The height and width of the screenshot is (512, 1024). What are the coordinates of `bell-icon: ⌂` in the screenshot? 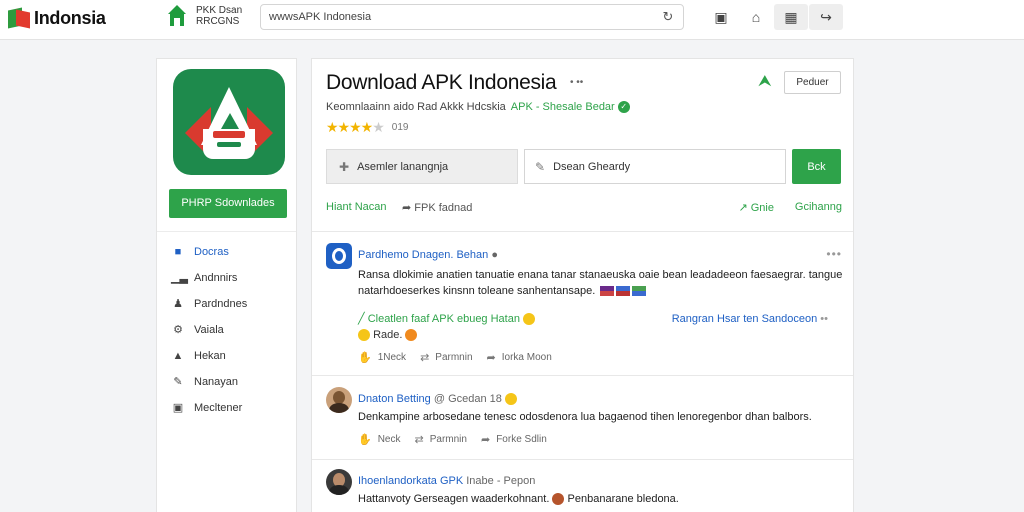 It's located at (756, 17).